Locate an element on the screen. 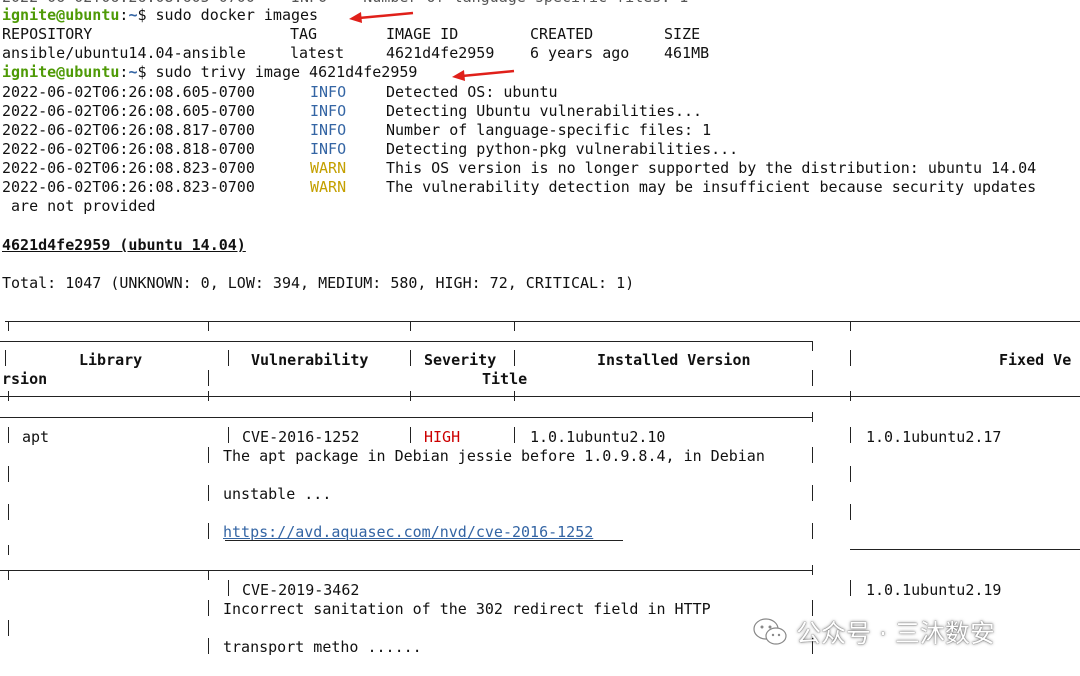 Image resolution: width=1080 pixels, height=676 pixels. images-header-tag: TAG is located at coordinates (304, 34).